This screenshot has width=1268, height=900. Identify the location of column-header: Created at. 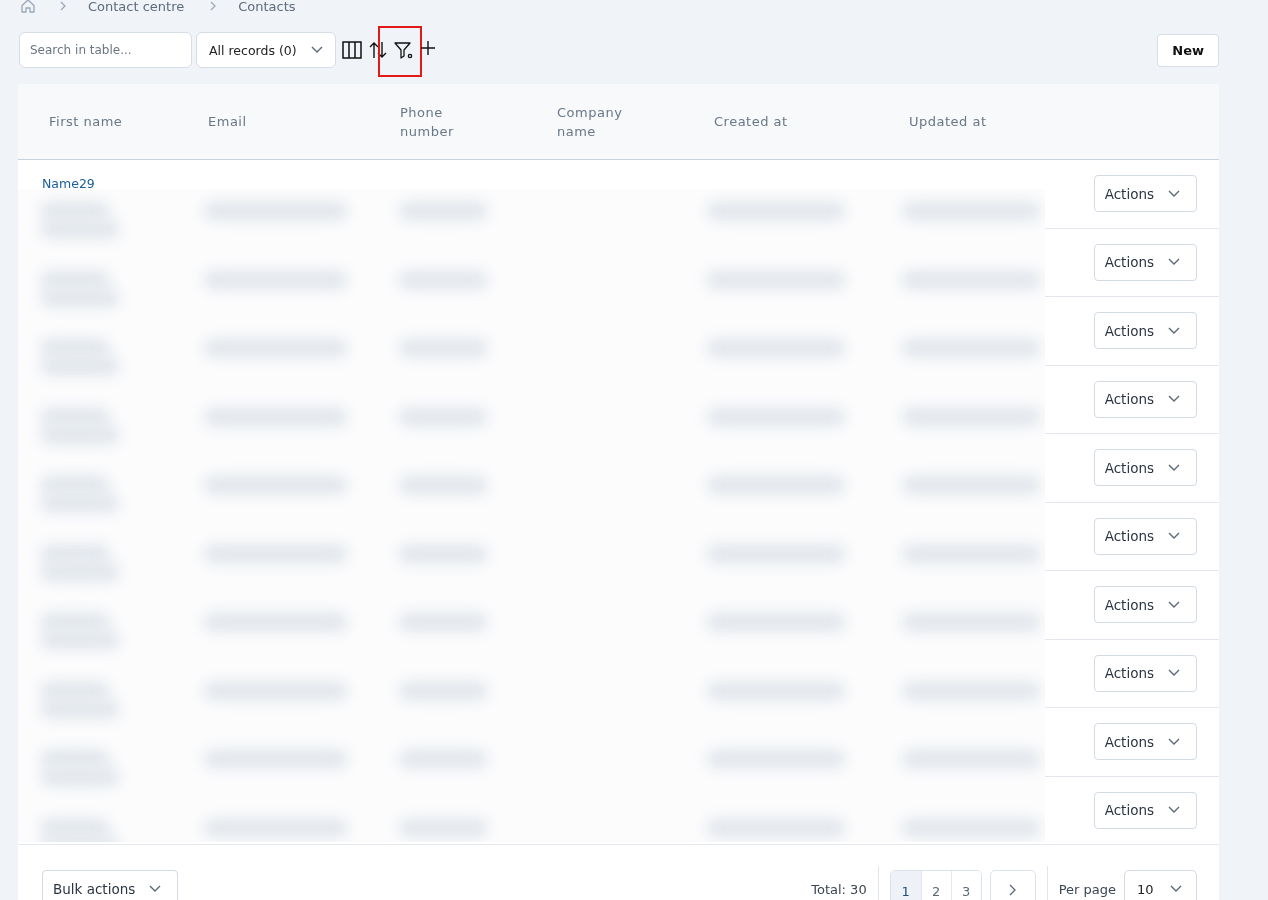
(758, 121).